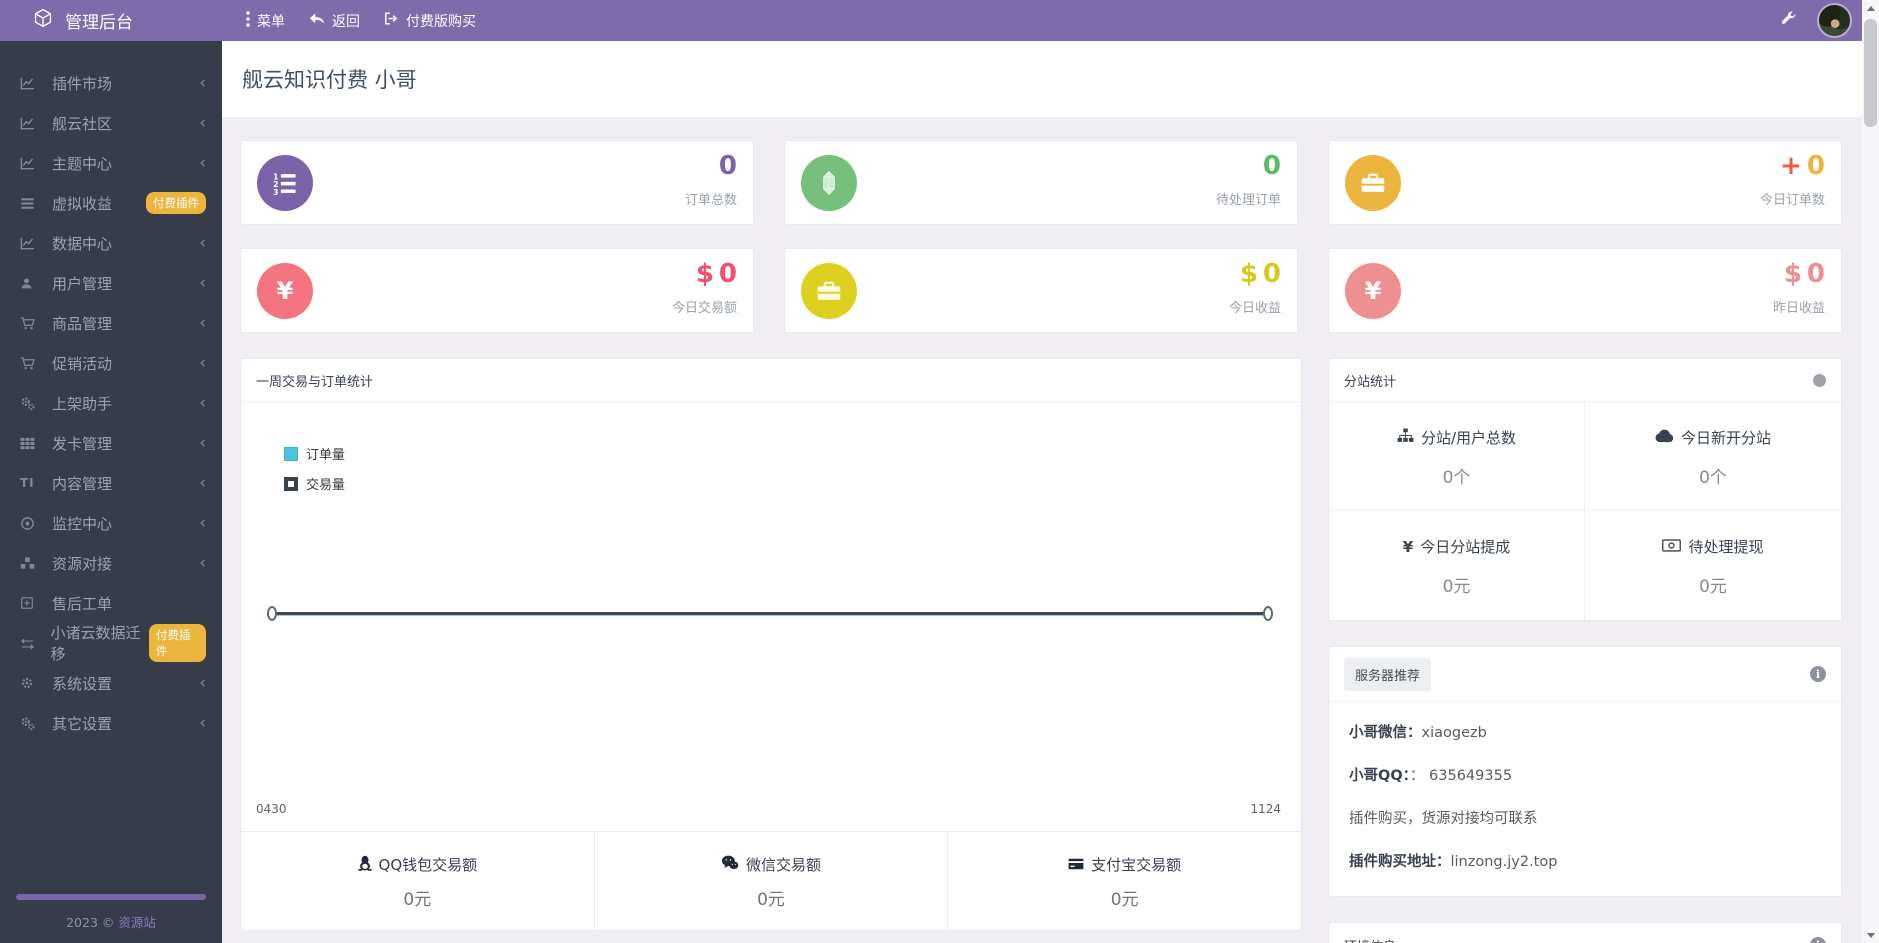 The height and width of the screenshot is (943, 1879). Describe the element at coordinates (111, 243) in the screenshot. I see `sidebar-item-data-center: 数据中心 ‹` at that location.